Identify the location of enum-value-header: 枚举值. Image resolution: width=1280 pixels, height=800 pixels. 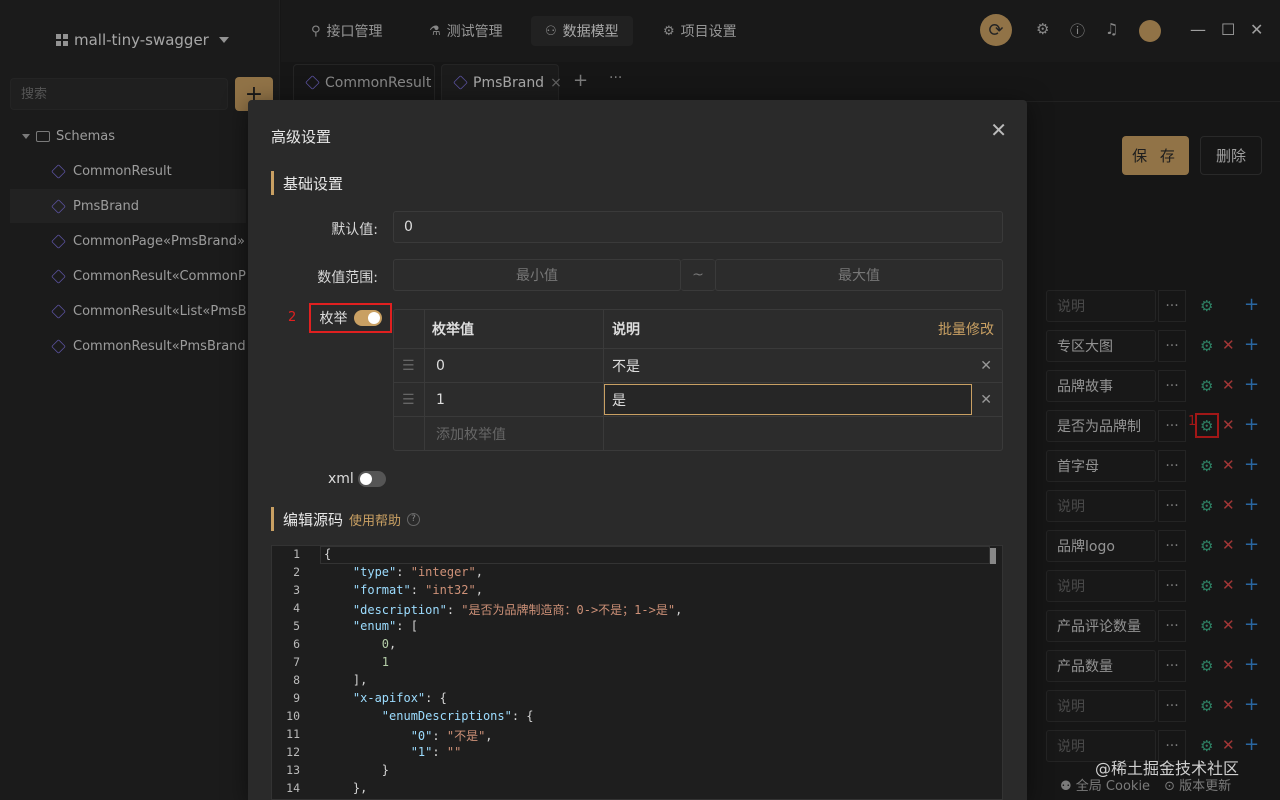
(453, 330).